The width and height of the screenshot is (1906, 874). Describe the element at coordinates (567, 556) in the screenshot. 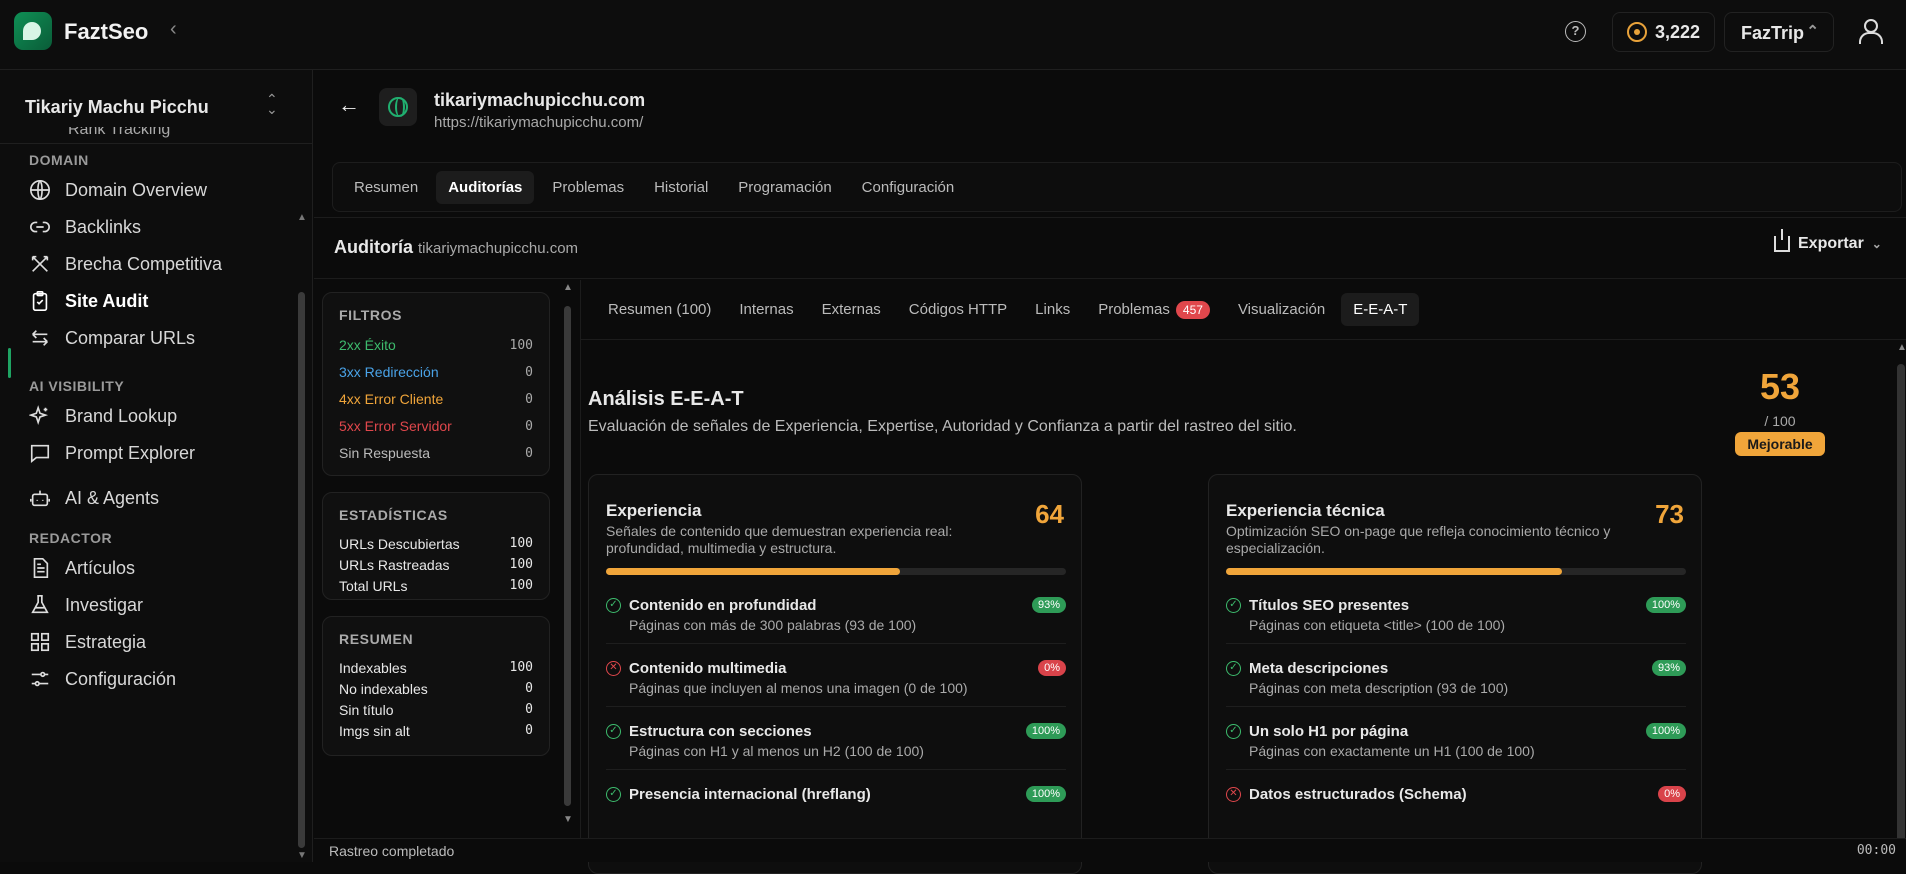

I see `filters-scrollbar` at that location.